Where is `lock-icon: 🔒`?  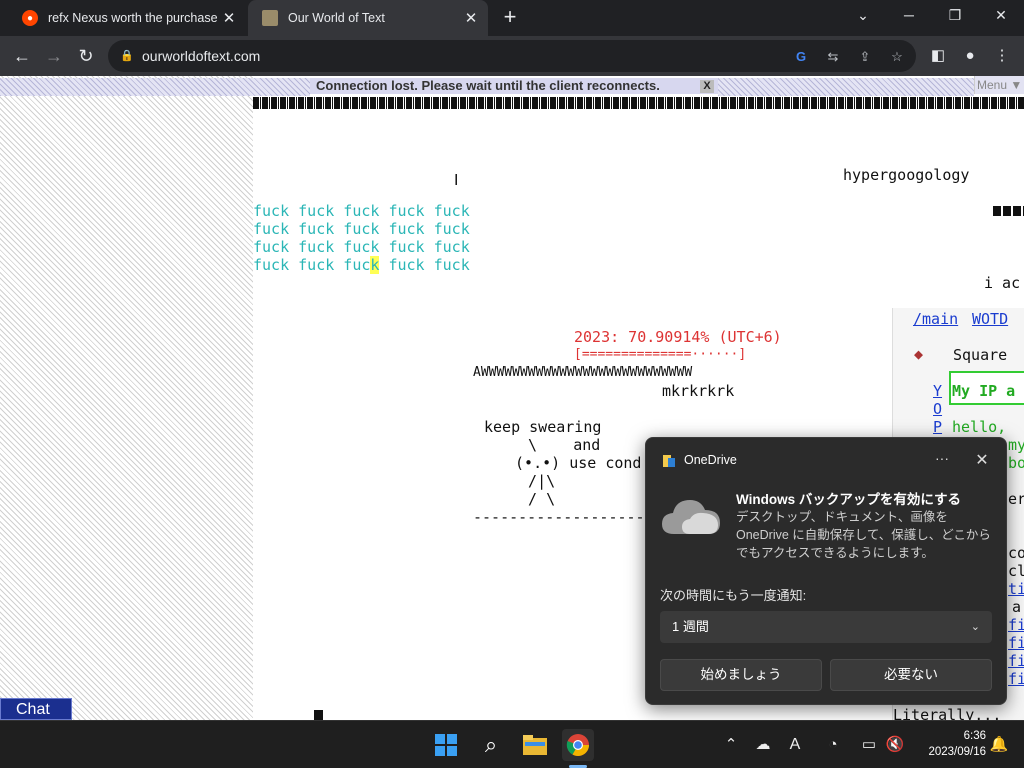
lock-icon: 🔒 is located at coordinates (127, 56).